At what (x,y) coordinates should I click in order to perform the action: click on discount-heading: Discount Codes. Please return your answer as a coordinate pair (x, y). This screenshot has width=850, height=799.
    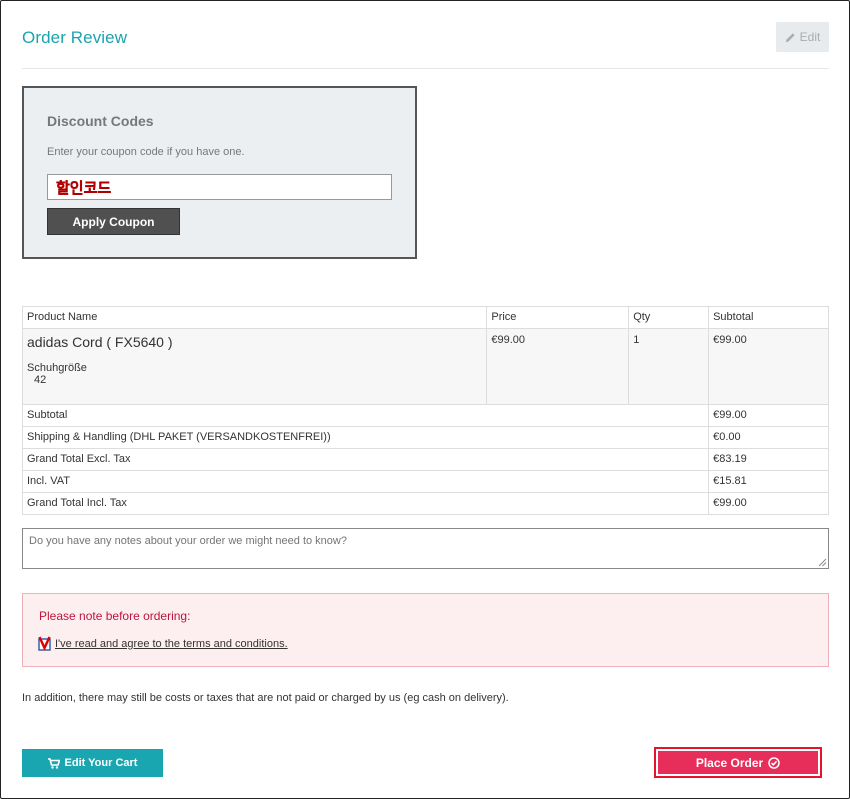
    Looking at the image, I should click on (100, 121).